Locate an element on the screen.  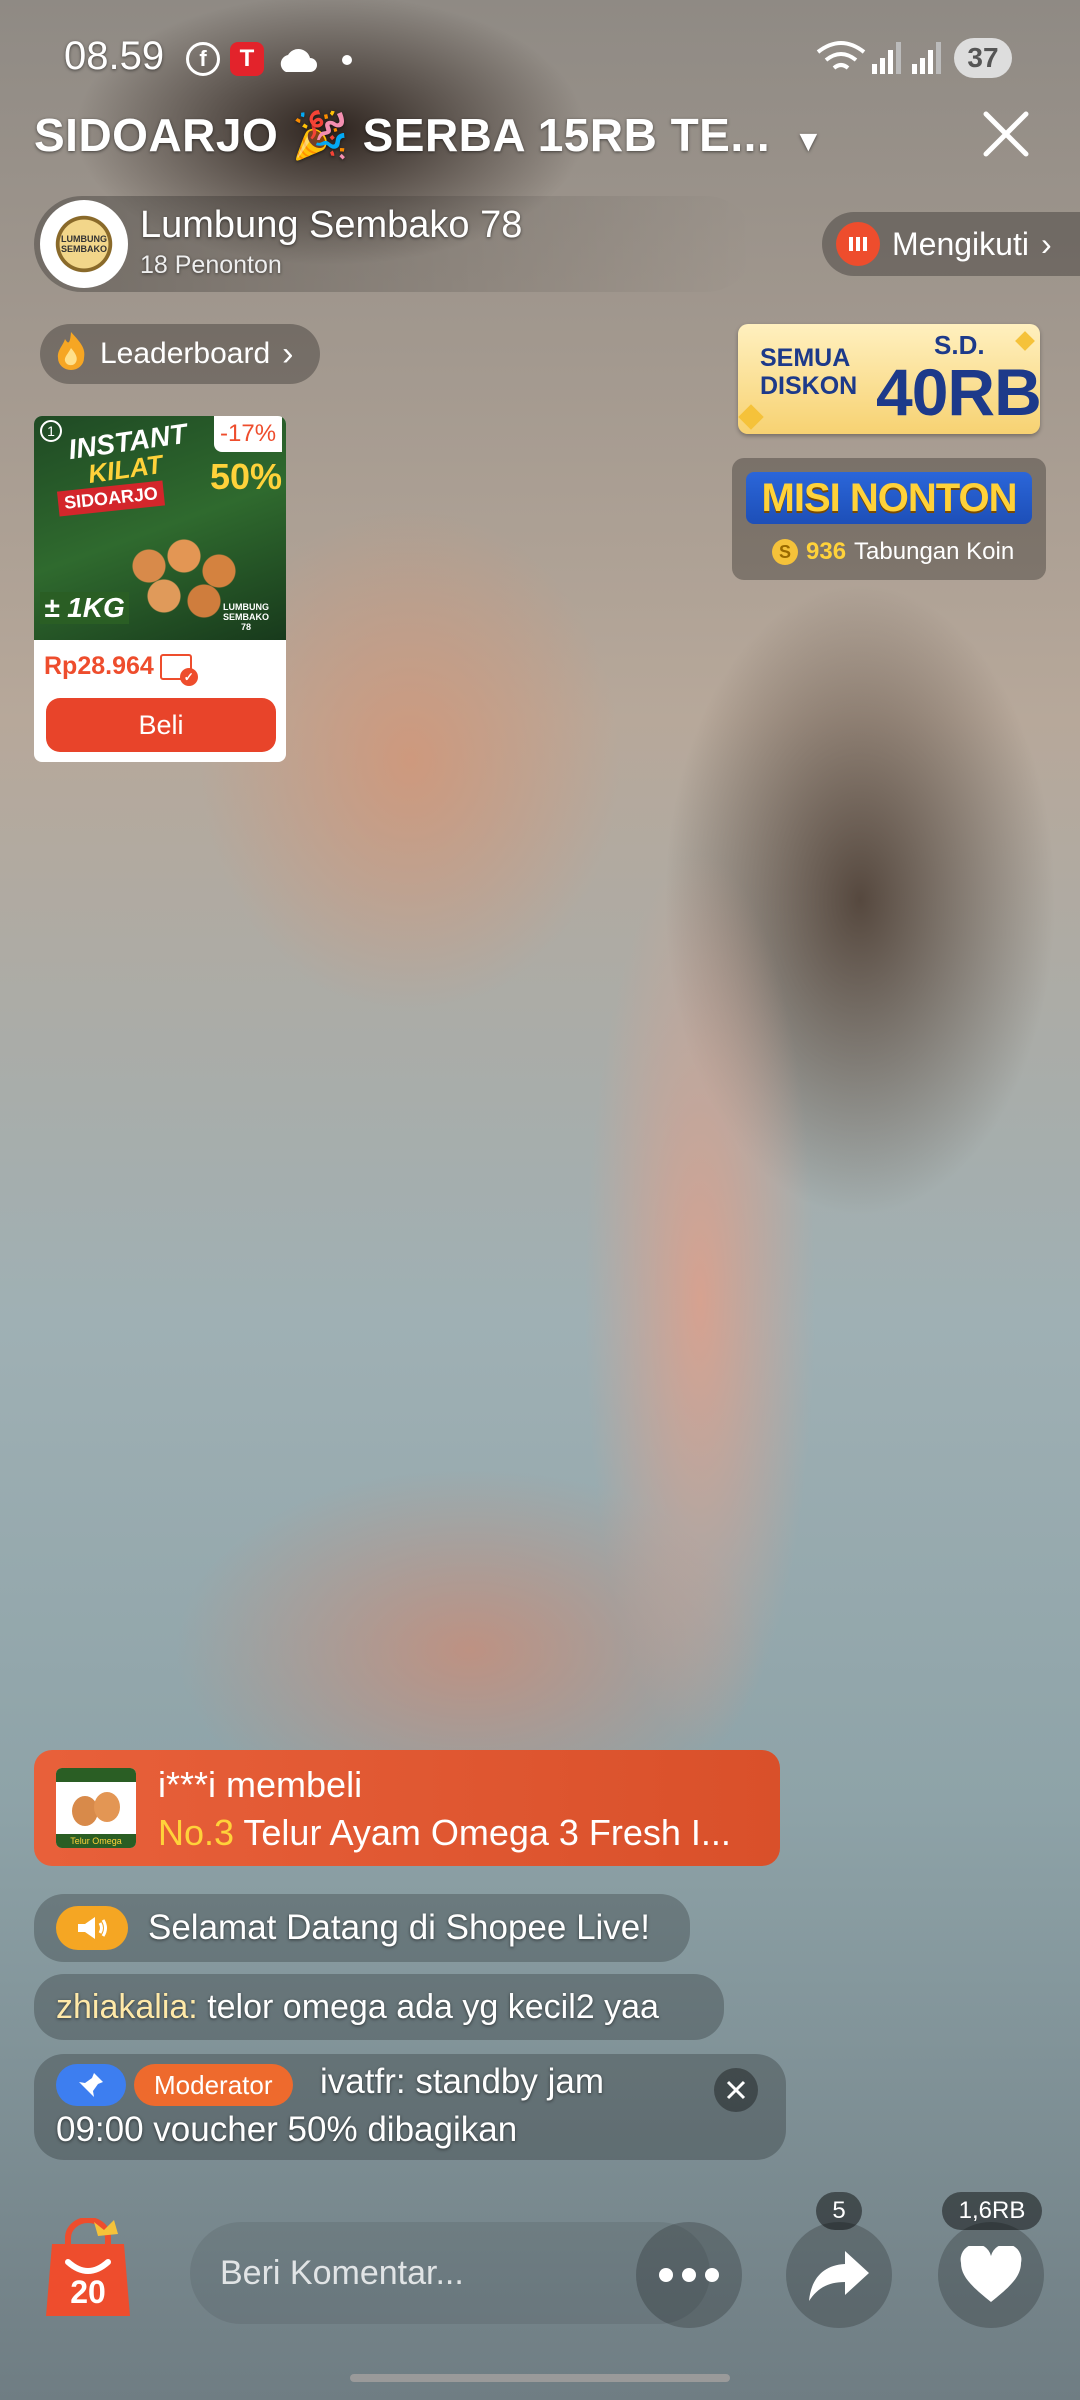
product-img-sale: 50% is located at coordinates (246, 476).